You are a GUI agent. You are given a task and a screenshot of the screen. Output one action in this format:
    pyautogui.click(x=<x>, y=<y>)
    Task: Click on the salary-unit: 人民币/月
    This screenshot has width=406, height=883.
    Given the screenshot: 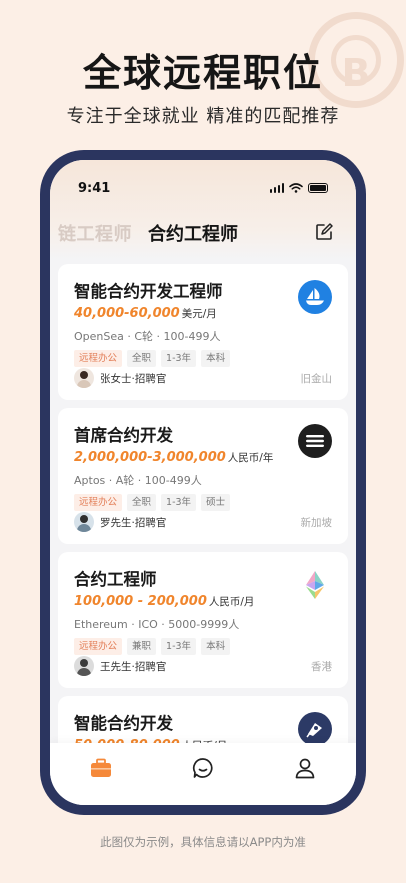 What is the action you would take?
    pyautogui.click(x=231, y=602)
    